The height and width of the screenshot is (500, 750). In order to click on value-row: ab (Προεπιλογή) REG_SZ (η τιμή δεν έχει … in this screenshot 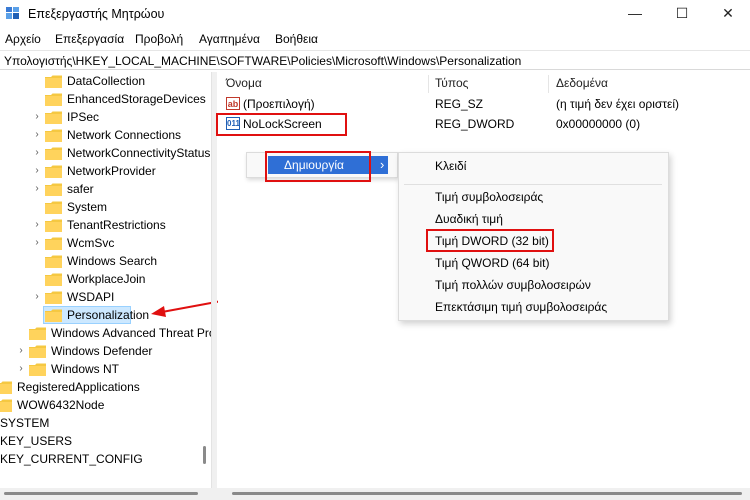, I will do `click(484, 104)`.